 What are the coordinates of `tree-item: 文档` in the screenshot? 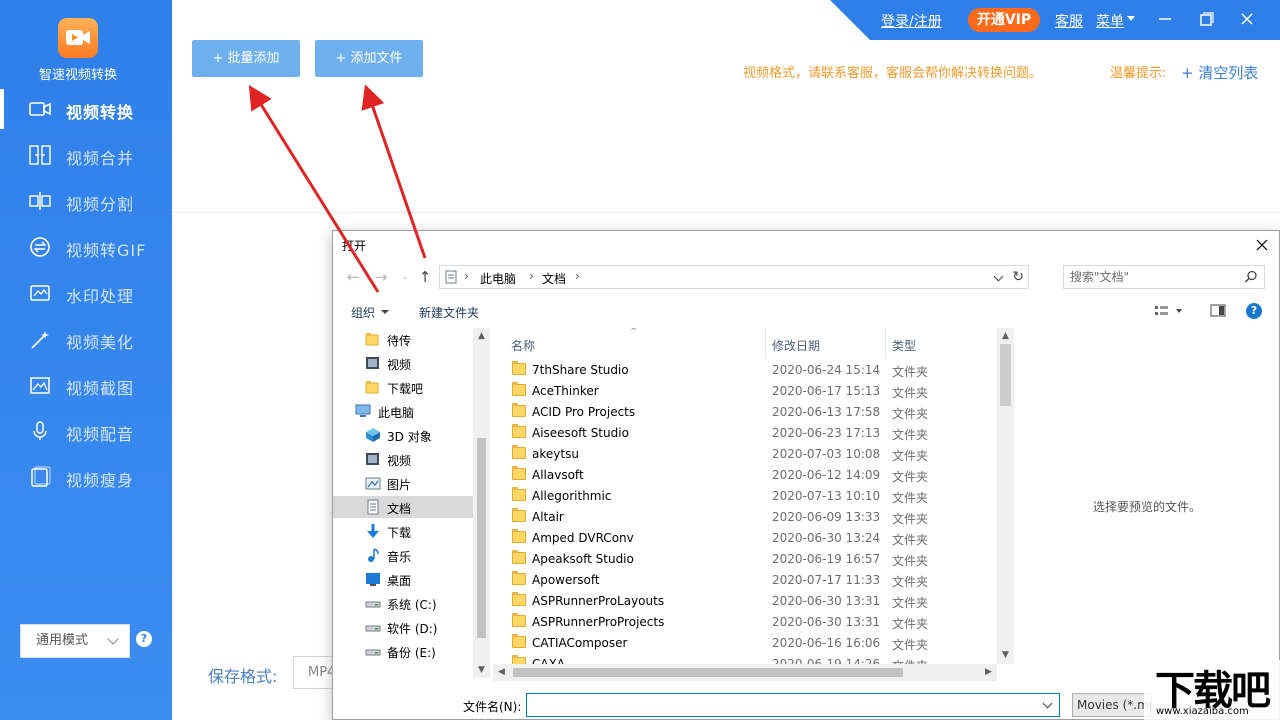 It's located at (403, 507).